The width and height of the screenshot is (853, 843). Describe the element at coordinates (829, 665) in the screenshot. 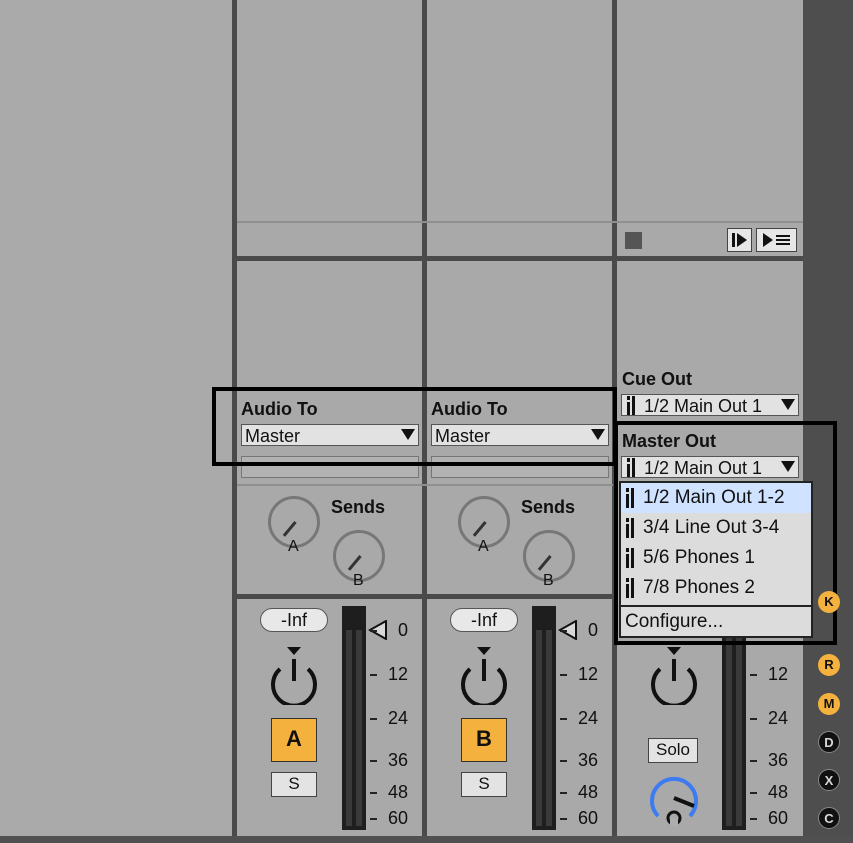

I see `mixer-section-toggle-r: R` at that location.